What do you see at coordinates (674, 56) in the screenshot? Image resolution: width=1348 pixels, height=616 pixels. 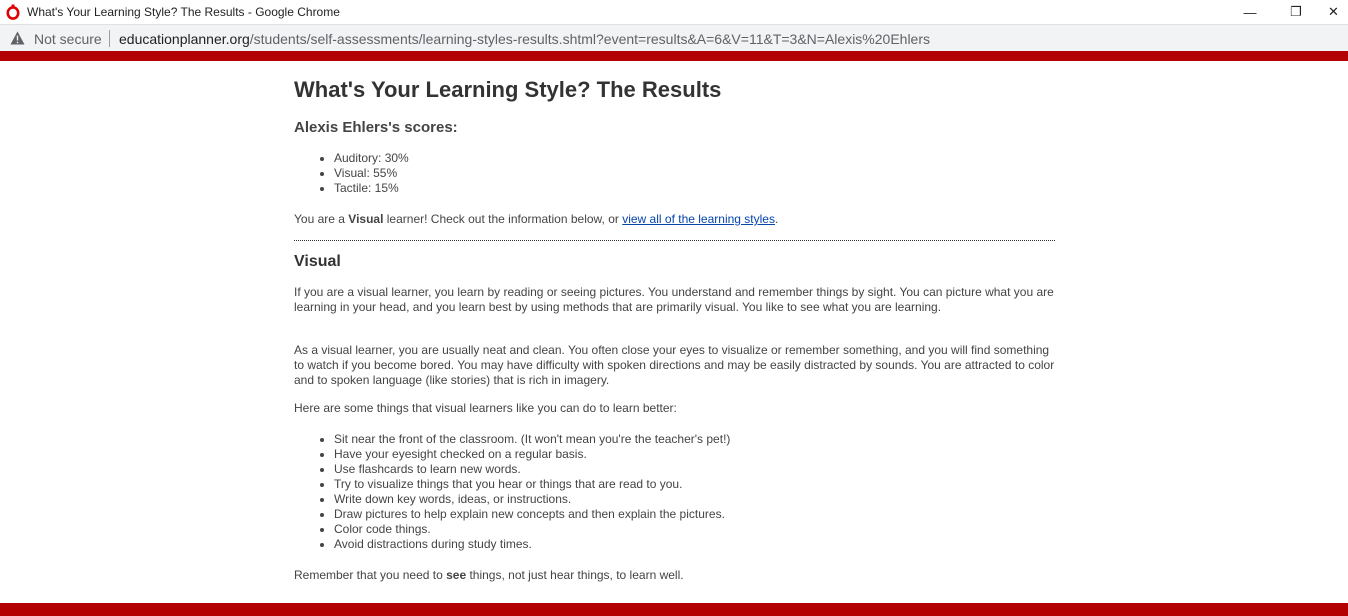 I see `header-red-band` at bounding box center [674, 56].